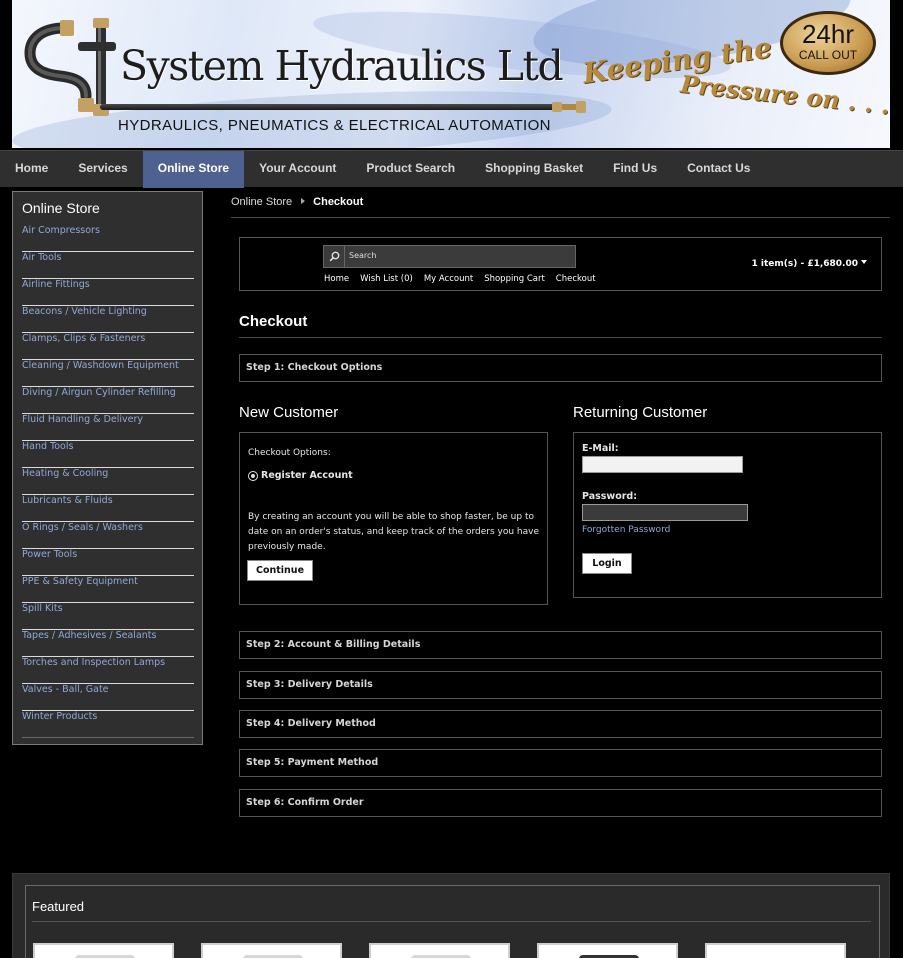  What do you see at coordinates (108, 392) in the screenshot?
I see `category-link: Diving / Airgun Cylinder Refilling` at bounding box center [108, 392].